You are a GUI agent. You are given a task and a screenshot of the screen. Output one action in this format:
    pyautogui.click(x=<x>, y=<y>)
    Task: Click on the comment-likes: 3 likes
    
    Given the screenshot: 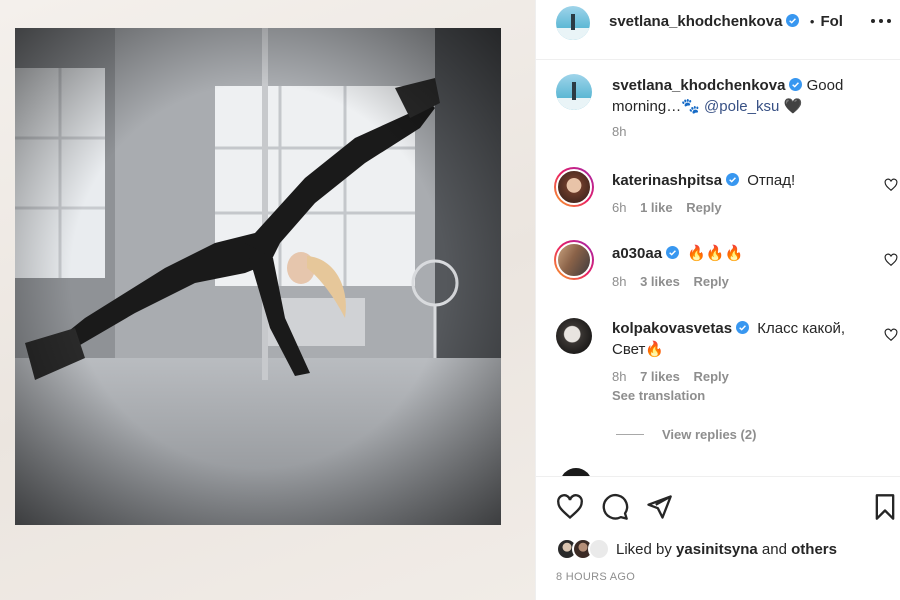 What is the action you would take?
    pyautogui.click(x=660, y=281)
    